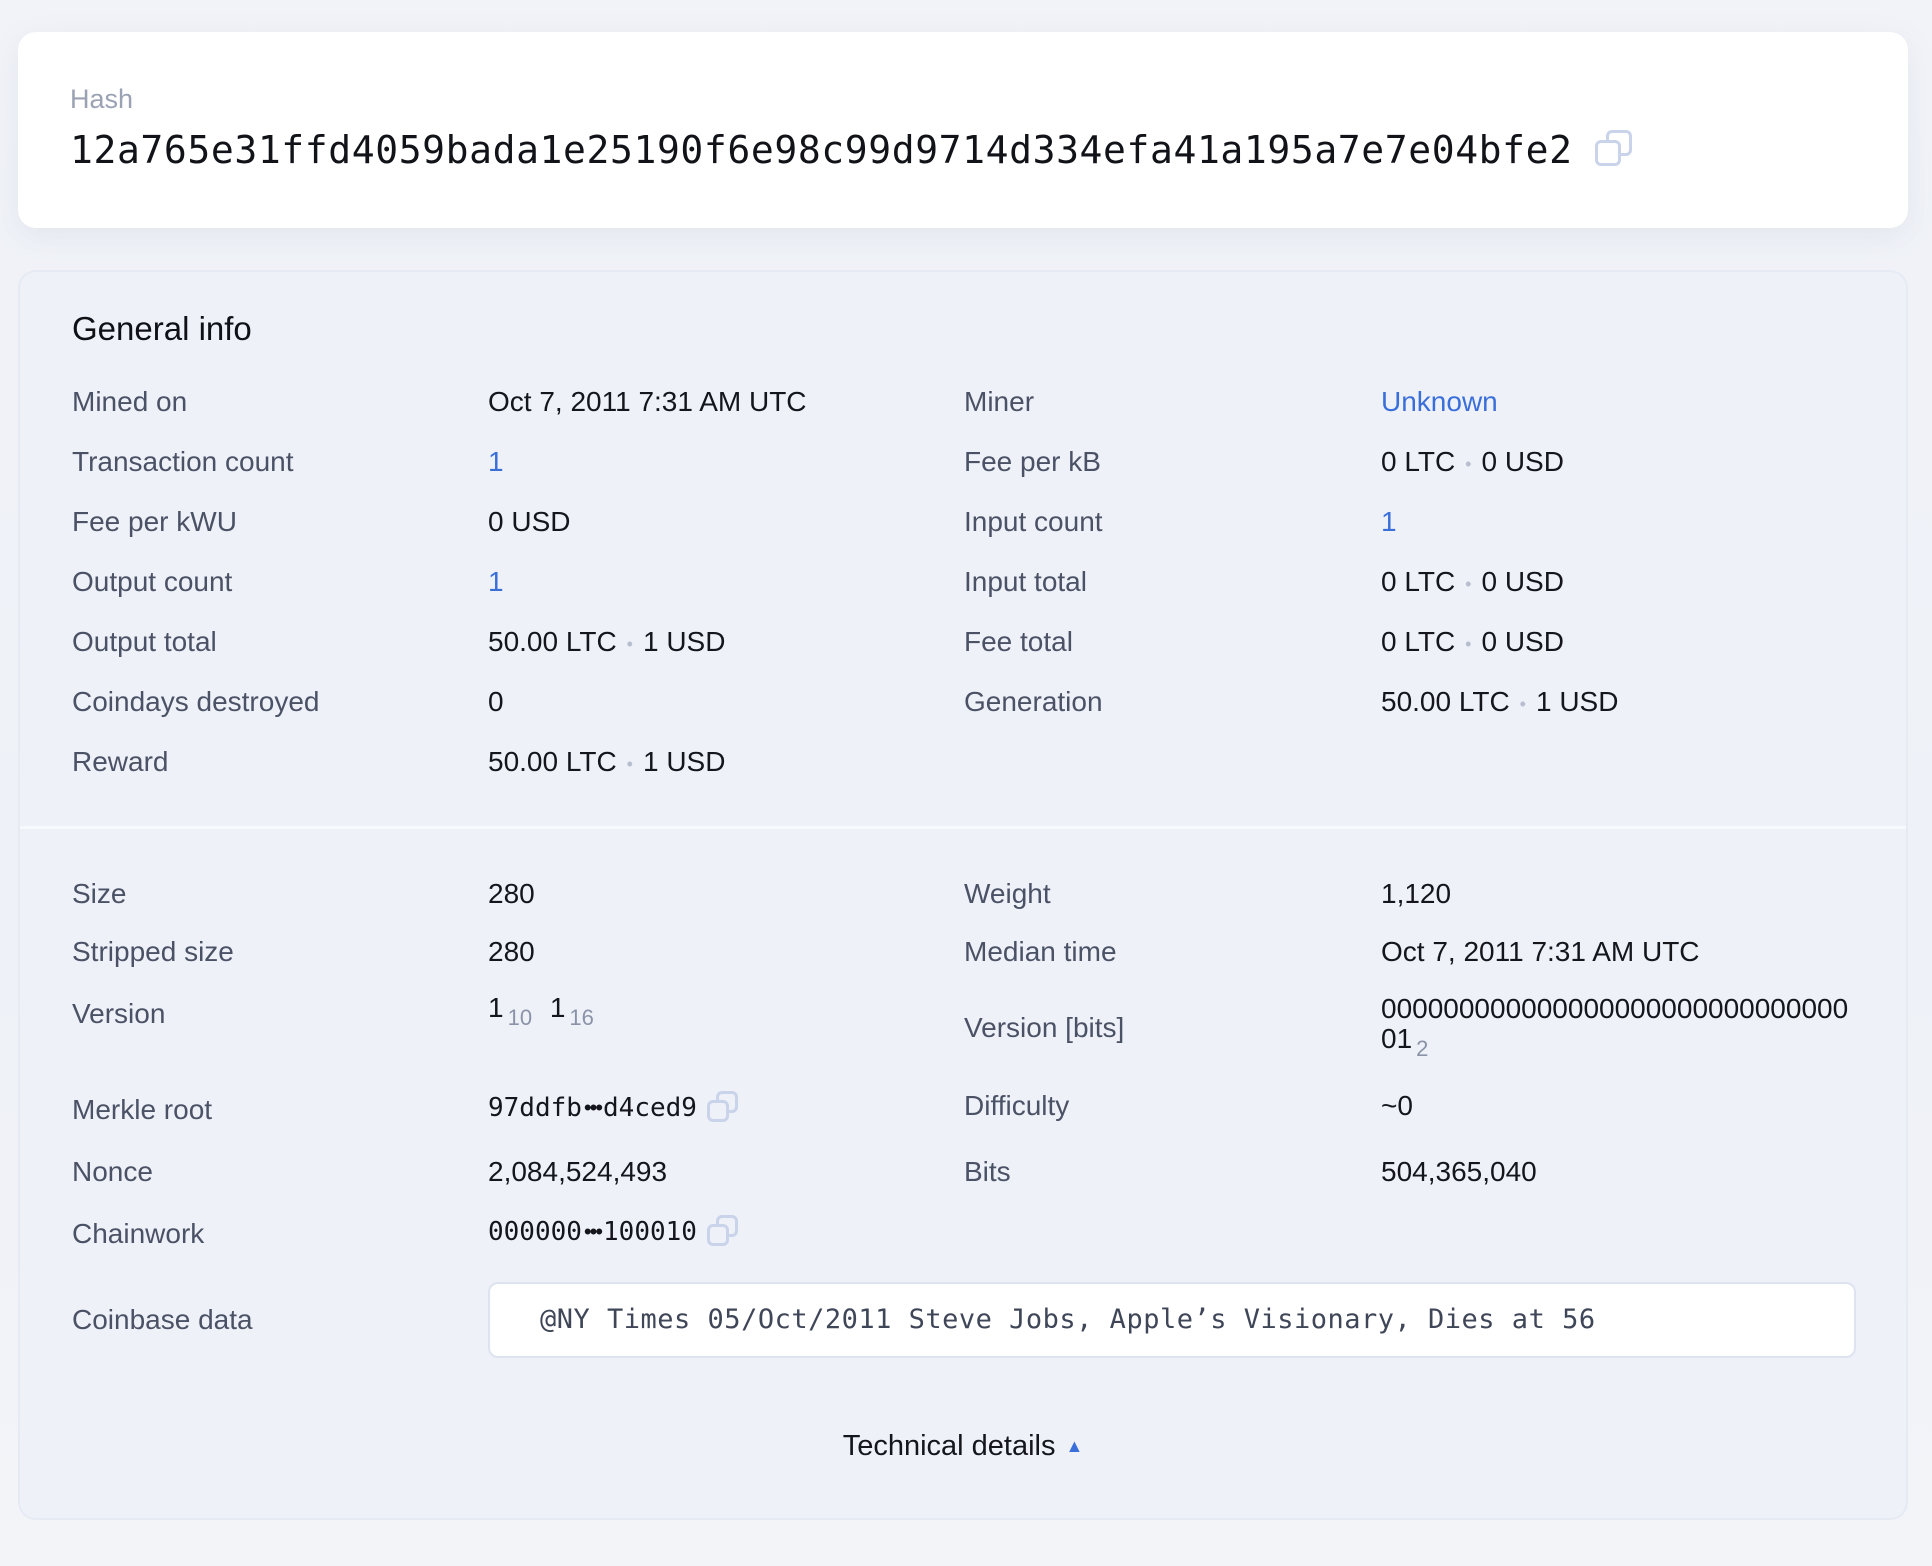 The width and height of the screenshot is (1932, 1566). What do you see at coordinates (650, 1232) in the screenshot?
I see `chainwork-end: 100010` at bounding box center [650, 1232].